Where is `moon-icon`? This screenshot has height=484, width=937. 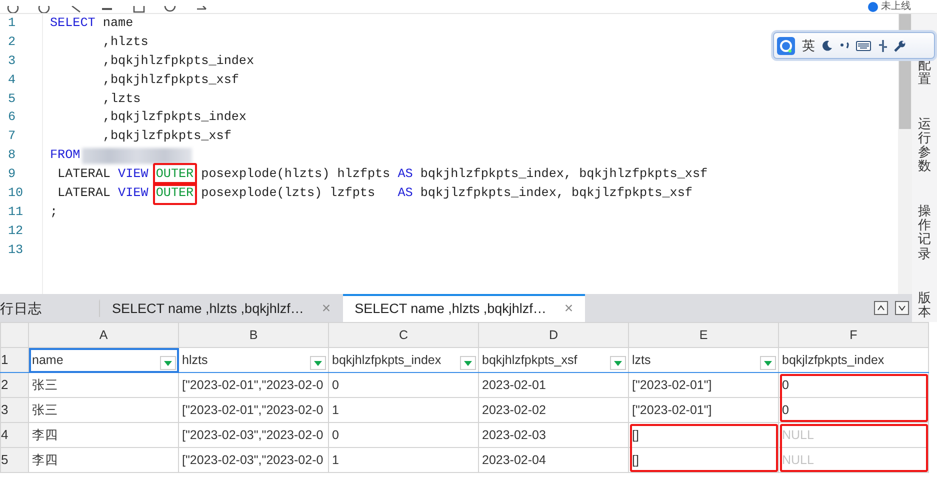 moon-icon is located at coordinates (827, 46).